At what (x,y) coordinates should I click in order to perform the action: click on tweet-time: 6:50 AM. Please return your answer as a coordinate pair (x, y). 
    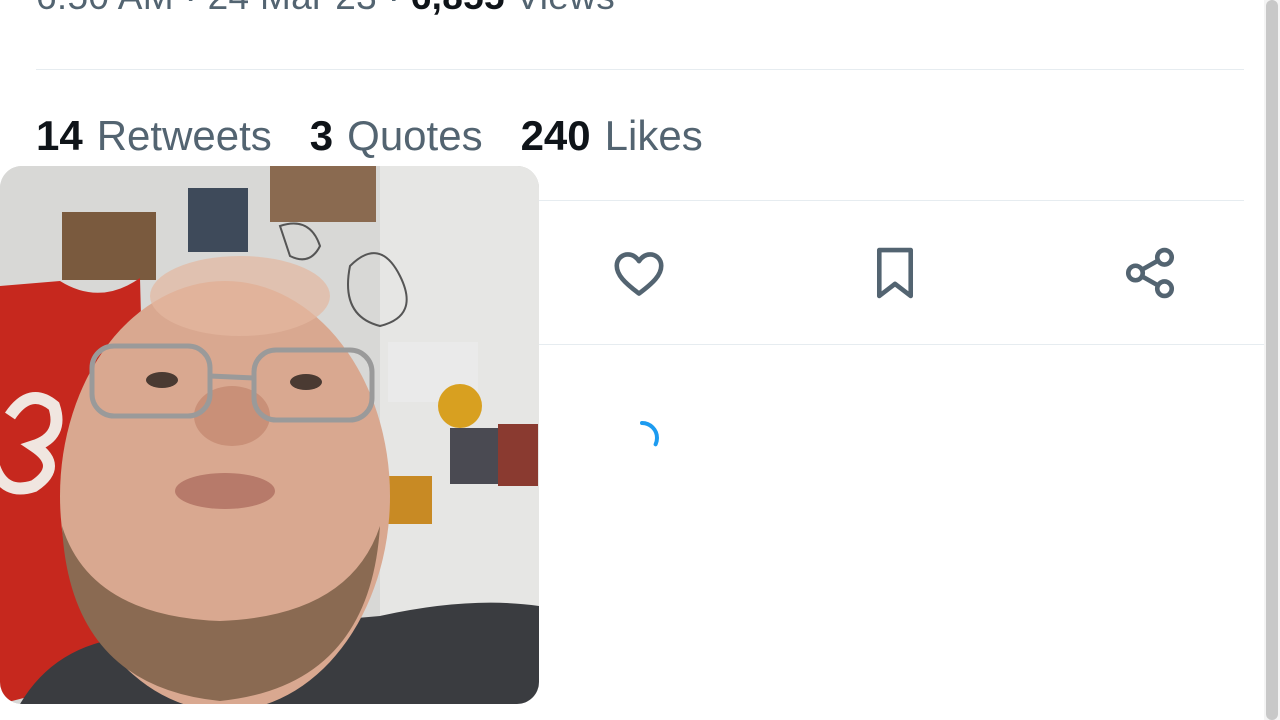
    Looking at the image, I should click on (105, 8).